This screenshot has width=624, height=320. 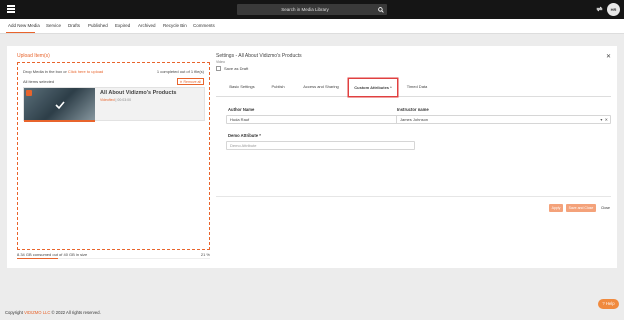 I want to click on help-label: Help, so click(x=610, y=303).